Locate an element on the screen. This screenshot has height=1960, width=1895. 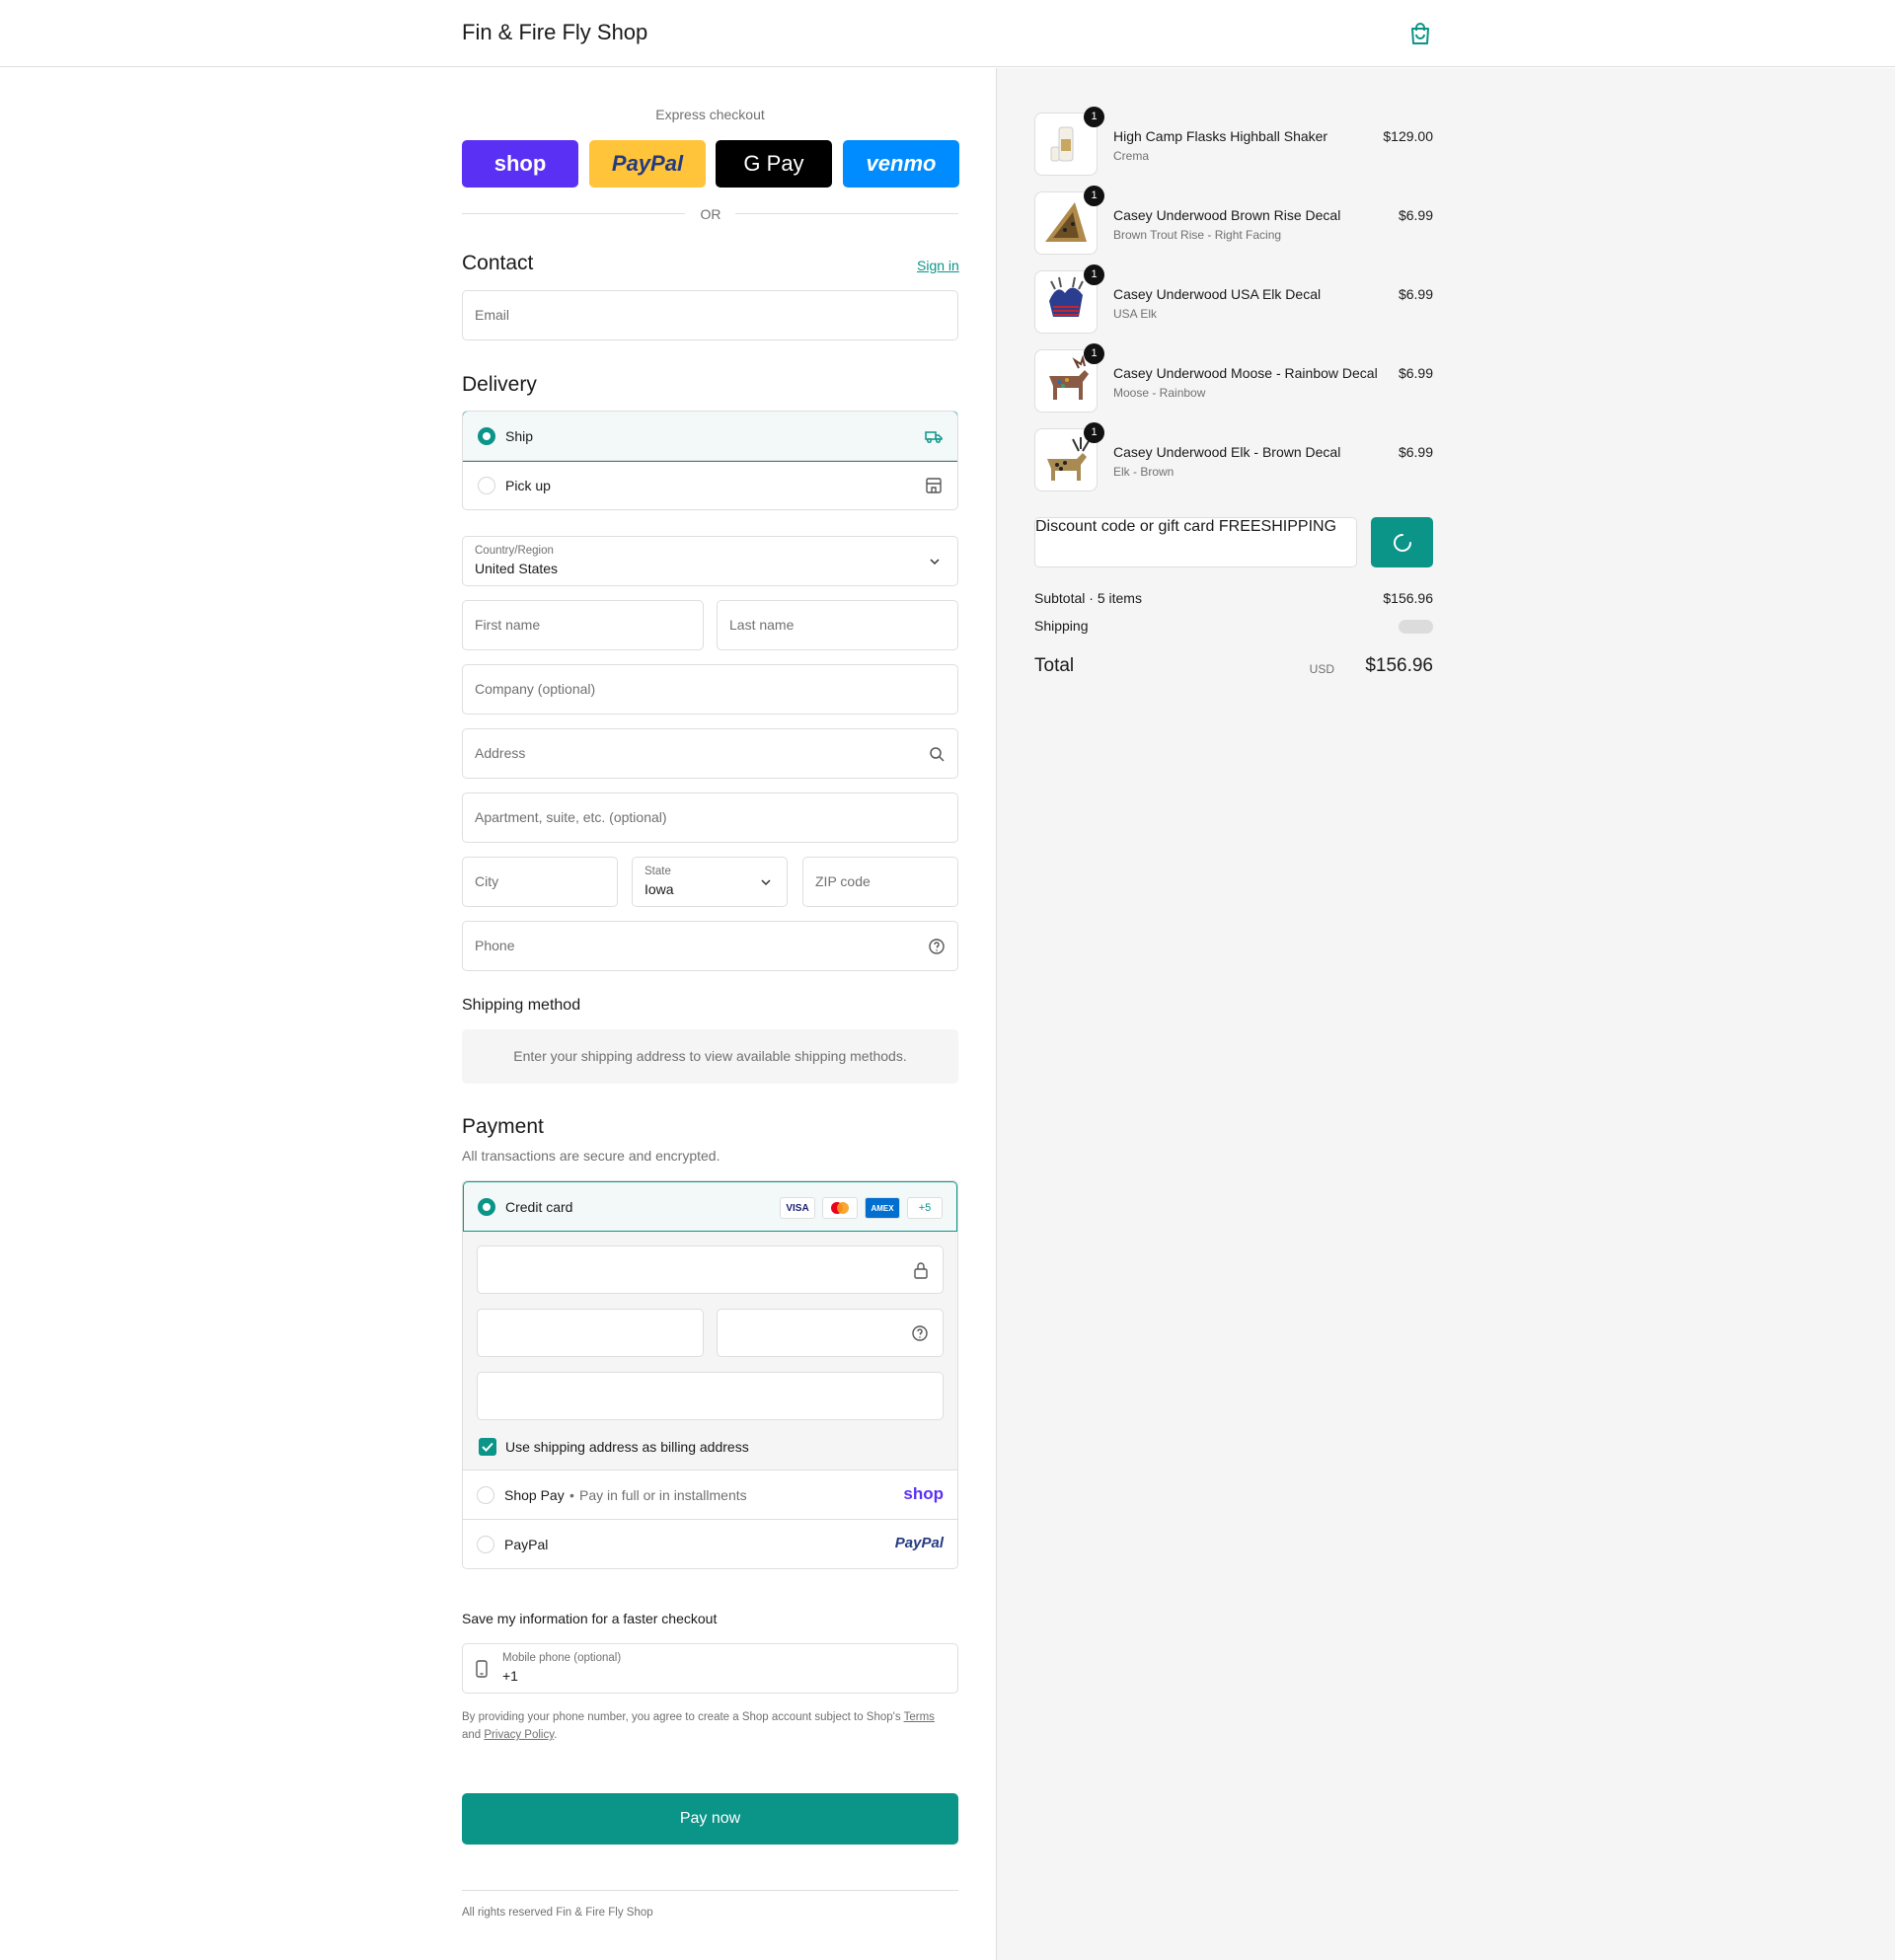
paypal-label: PayPal is located at coordinates (526, 1544).